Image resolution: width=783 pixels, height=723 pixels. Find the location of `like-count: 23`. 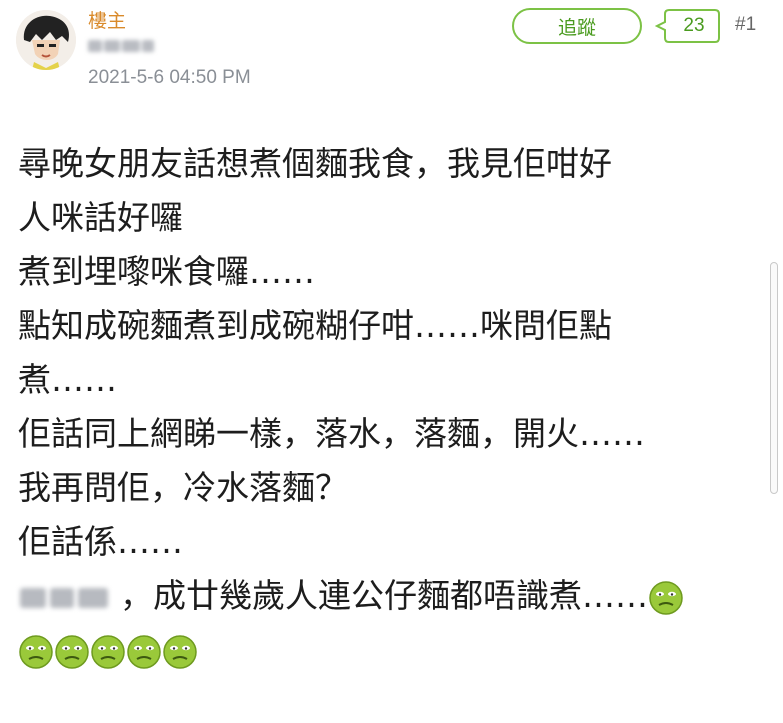

like-count: 23 is located at coordinates (694, 25).